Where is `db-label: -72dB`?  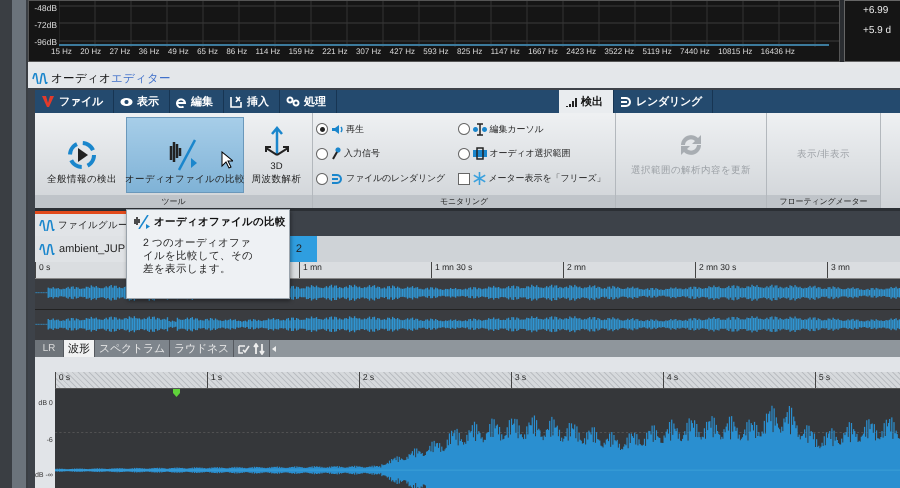
db-label: -72dB is located at coordinates (45, 25).